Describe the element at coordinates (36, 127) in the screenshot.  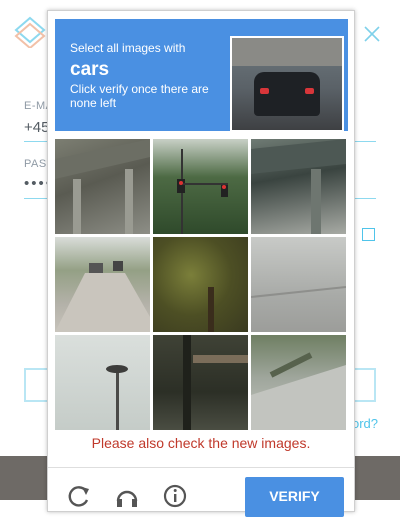
I see `email-field: +45` at that location.